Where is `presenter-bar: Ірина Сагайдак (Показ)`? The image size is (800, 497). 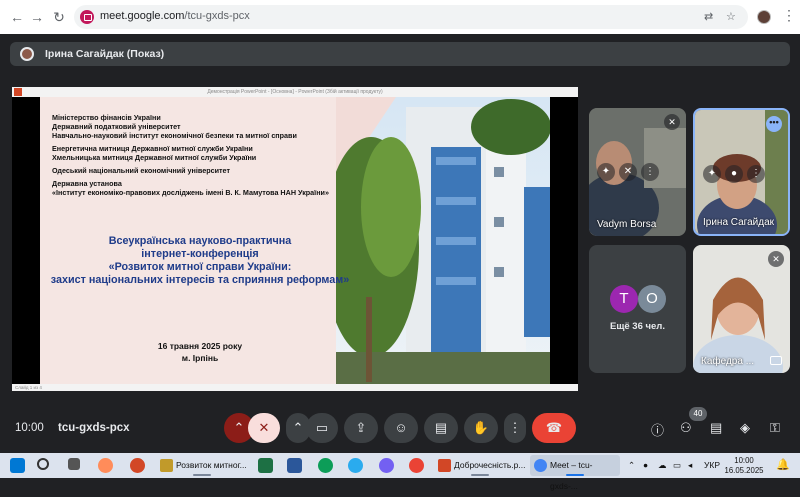
presenter-bar: Ірина Сагайдак (Показ) is located at coordinates (400, 54).